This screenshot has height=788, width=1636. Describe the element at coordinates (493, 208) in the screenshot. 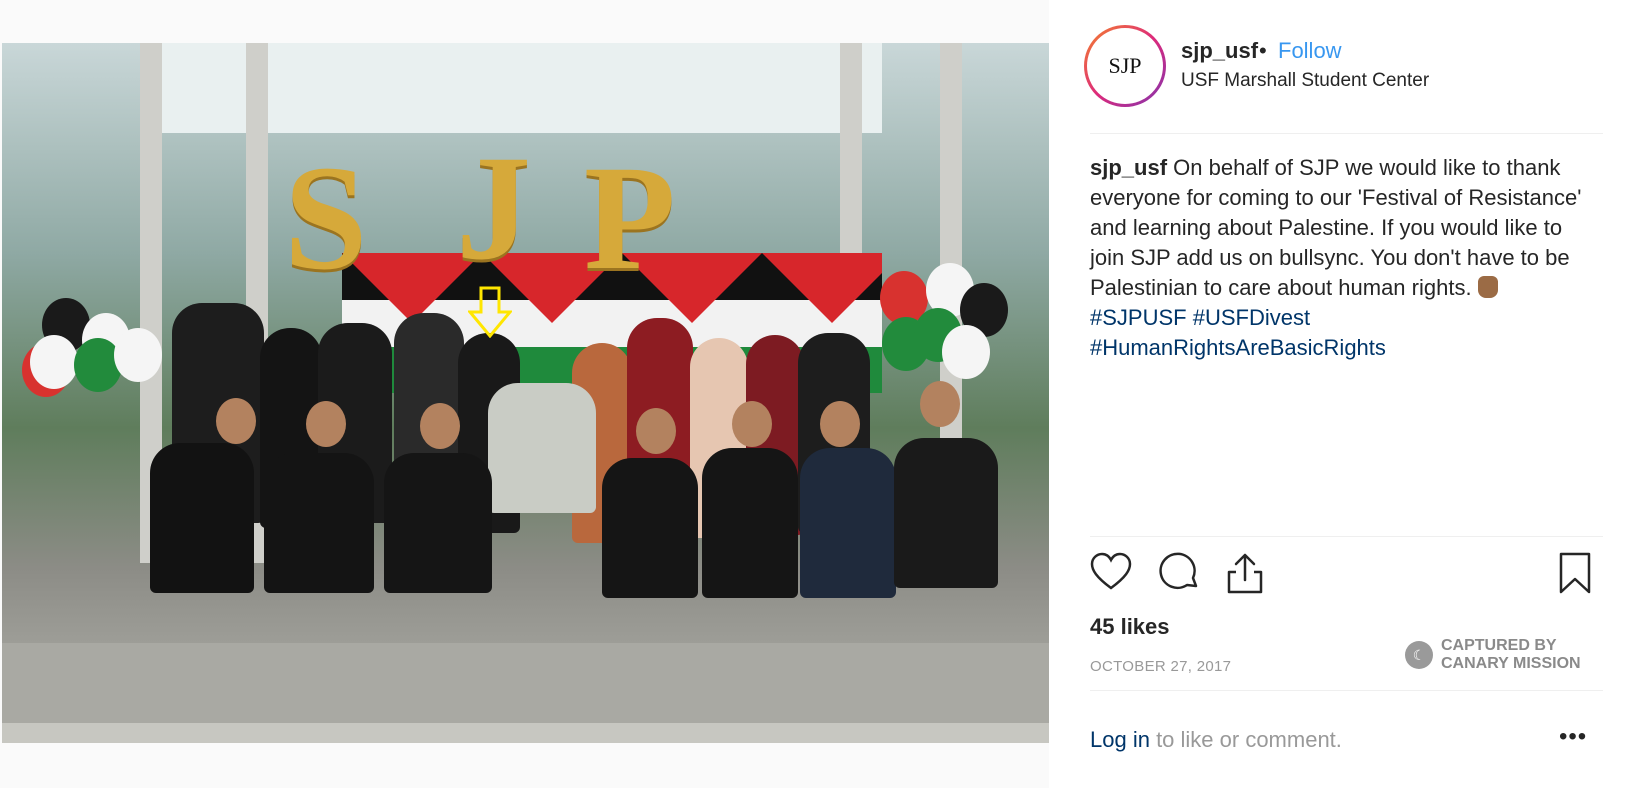

I see `balloon-letter: J` at that location.